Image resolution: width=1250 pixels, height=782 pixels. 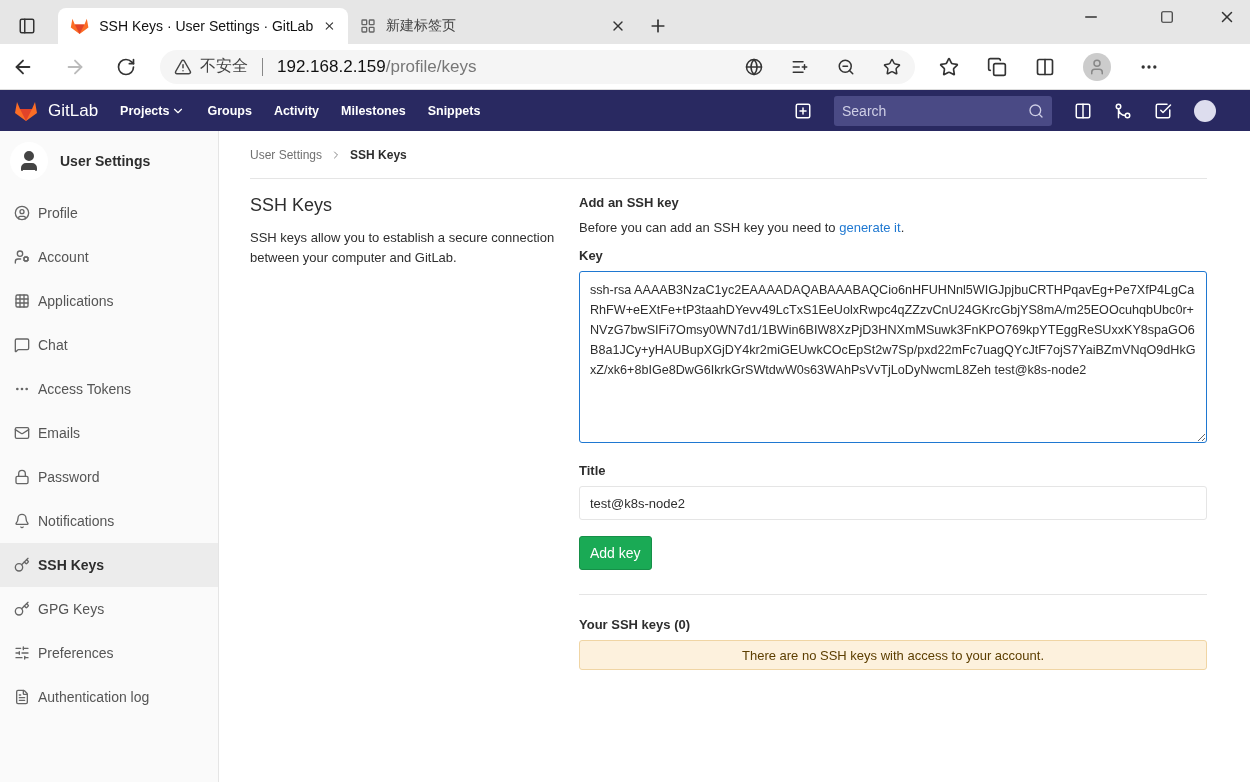 What do you see at coordinates (454, 110) in the screenshot?
I see `nav-link: Snippets` at bounding box center [454, 110].